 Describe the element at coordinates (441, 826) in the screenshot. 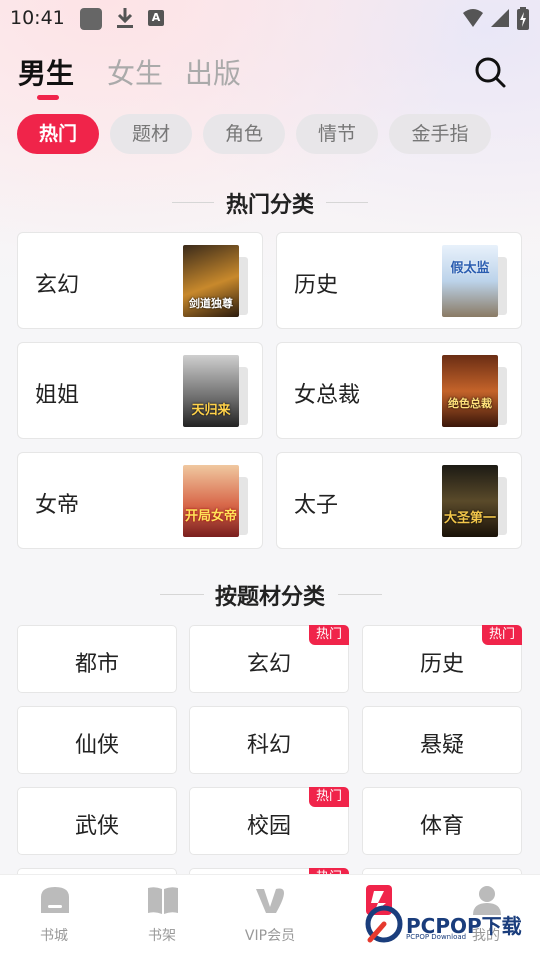

I see `genre-label: 体育` at that location.